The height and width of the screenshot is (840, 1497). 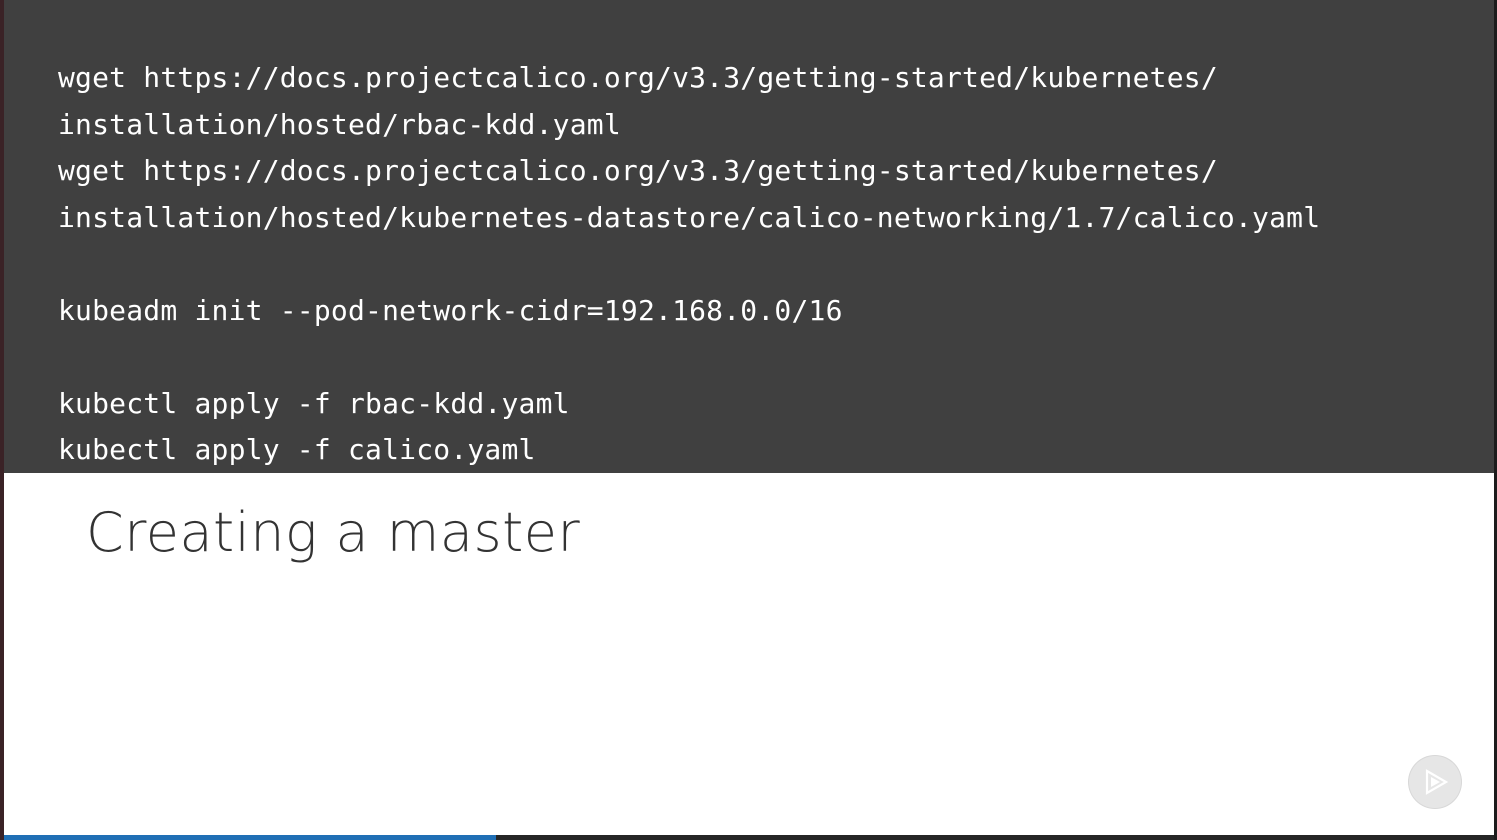 I want to click on video-progress-bar, so click(x=749, y=837).